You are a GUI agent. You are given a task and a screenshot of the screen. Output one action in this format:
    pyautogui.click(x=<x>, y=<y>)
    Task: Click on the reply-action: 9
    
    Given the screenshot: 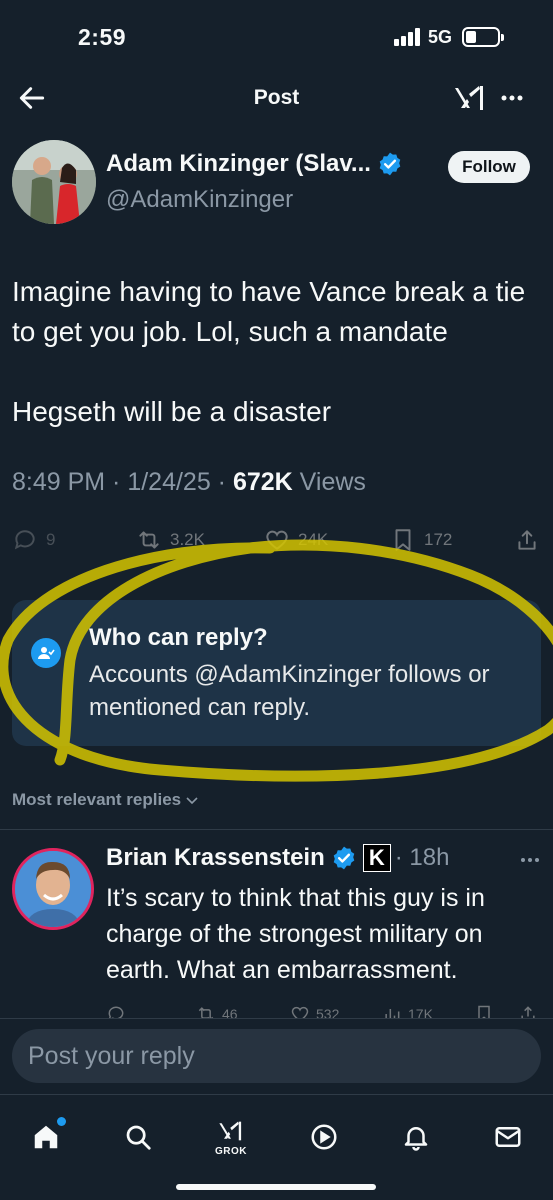 What is the action you would take?
    pyautogui.click(x=33, y=540)
    